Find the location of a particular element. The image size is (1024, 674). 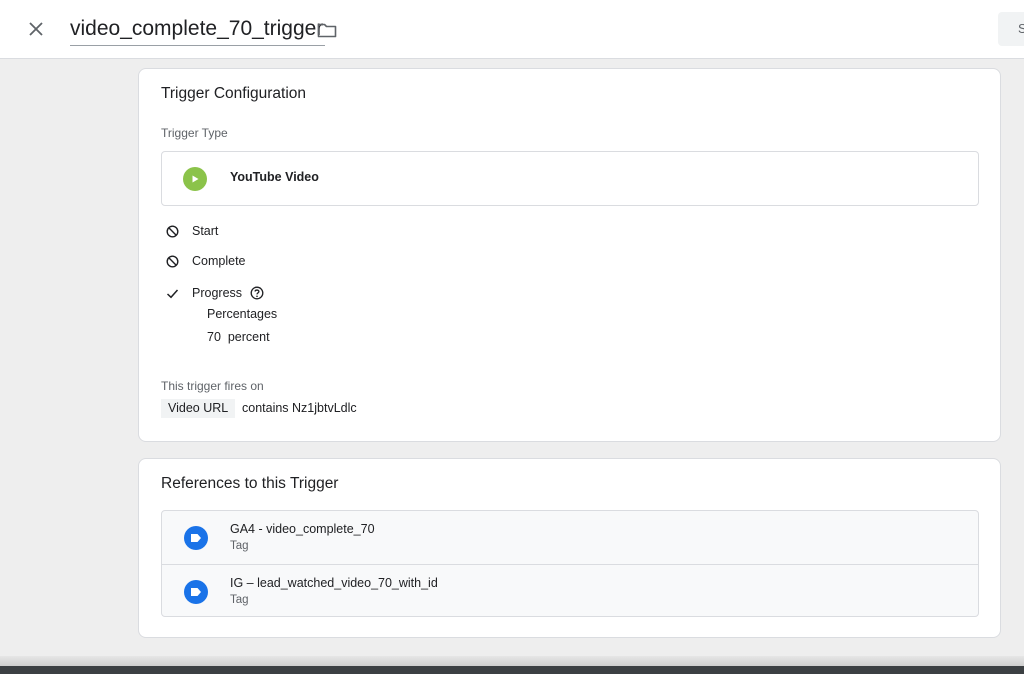

reference-name: IG – lead_watched_video_70_with_id is located at coordinates (334, 583).